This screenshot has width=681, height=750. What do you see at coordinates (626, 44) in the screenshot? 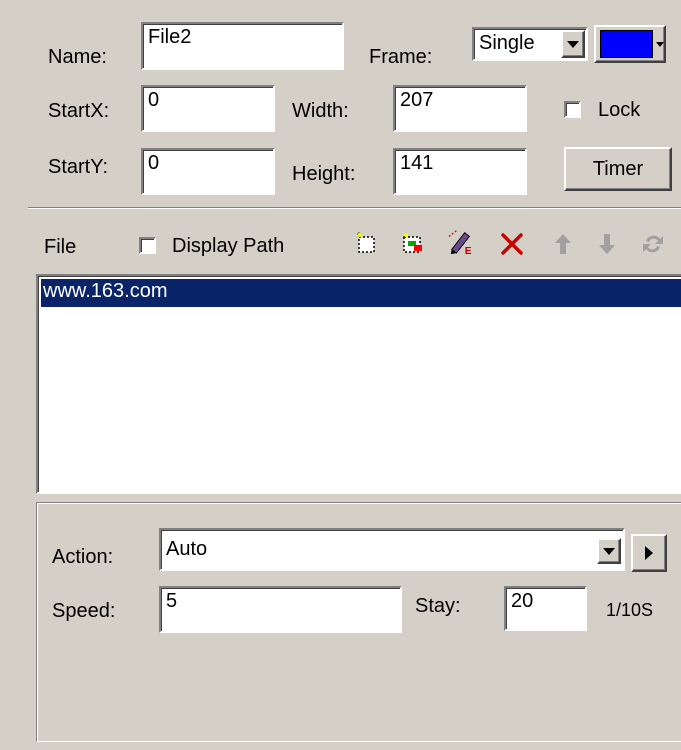
I see `color-swatch` at bounding box center [626, 44].